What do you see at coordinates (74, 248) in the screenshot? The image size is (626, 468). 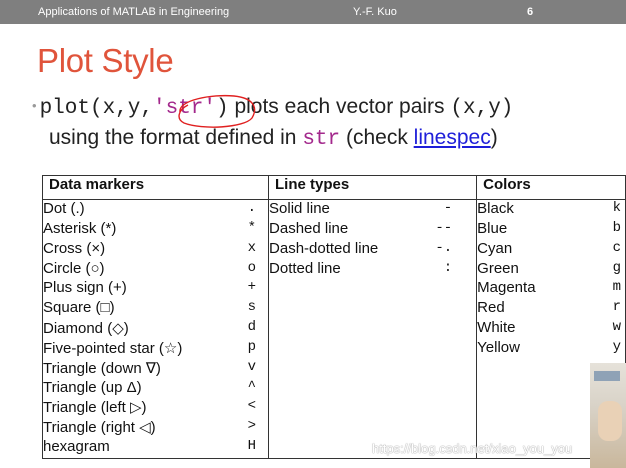 I see `marker-label: Cross (×)` at bounding box center [74, 248].